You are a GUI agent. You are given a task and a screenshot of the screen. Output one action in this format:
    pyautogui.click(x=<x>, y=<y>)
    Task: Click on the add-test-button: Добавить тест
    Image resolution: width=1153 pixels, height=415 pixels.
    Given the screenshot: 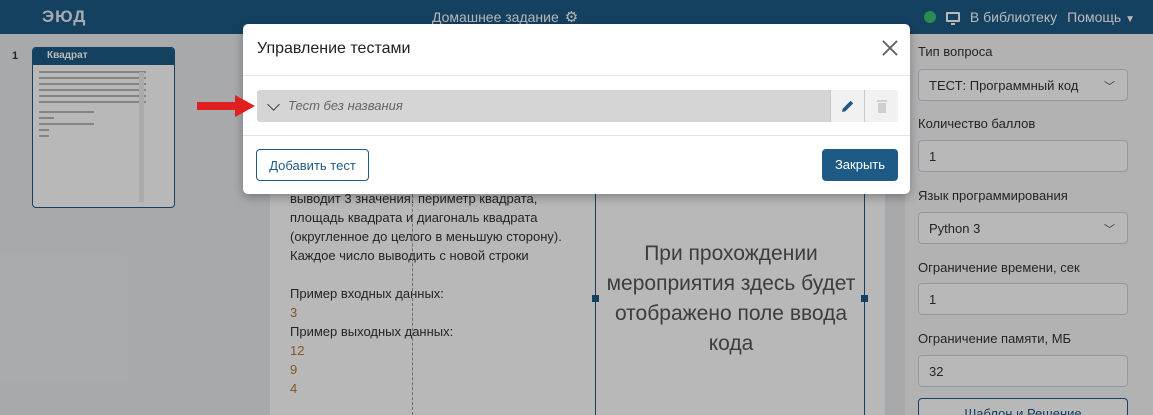 What is the action you would take?
    pyautogui.click(x=312, y=165)
    